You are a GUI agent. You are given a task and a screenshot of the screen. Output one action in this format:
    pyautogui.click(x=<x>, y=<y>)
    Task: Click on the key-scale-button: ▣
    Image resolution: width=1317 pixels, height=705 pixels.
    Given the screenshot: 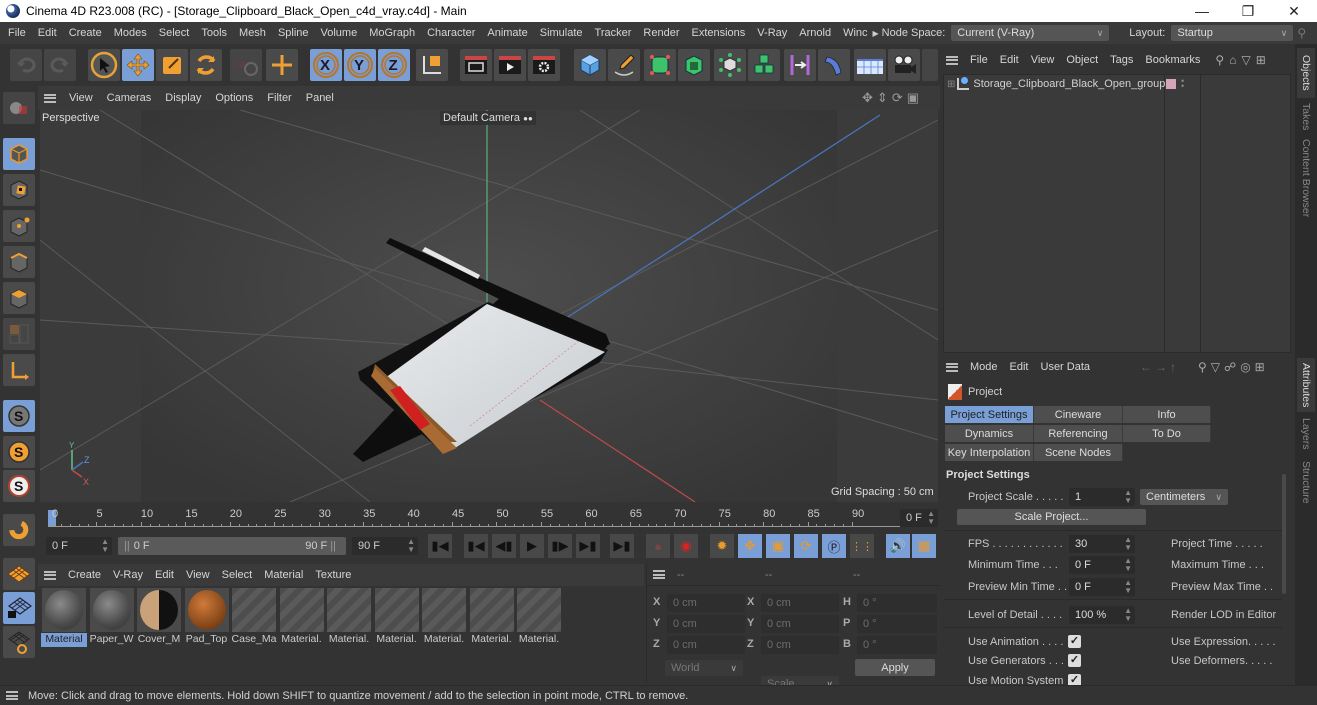 What is the action you would take?
    pyautogui.click(x=778, y=546)
    